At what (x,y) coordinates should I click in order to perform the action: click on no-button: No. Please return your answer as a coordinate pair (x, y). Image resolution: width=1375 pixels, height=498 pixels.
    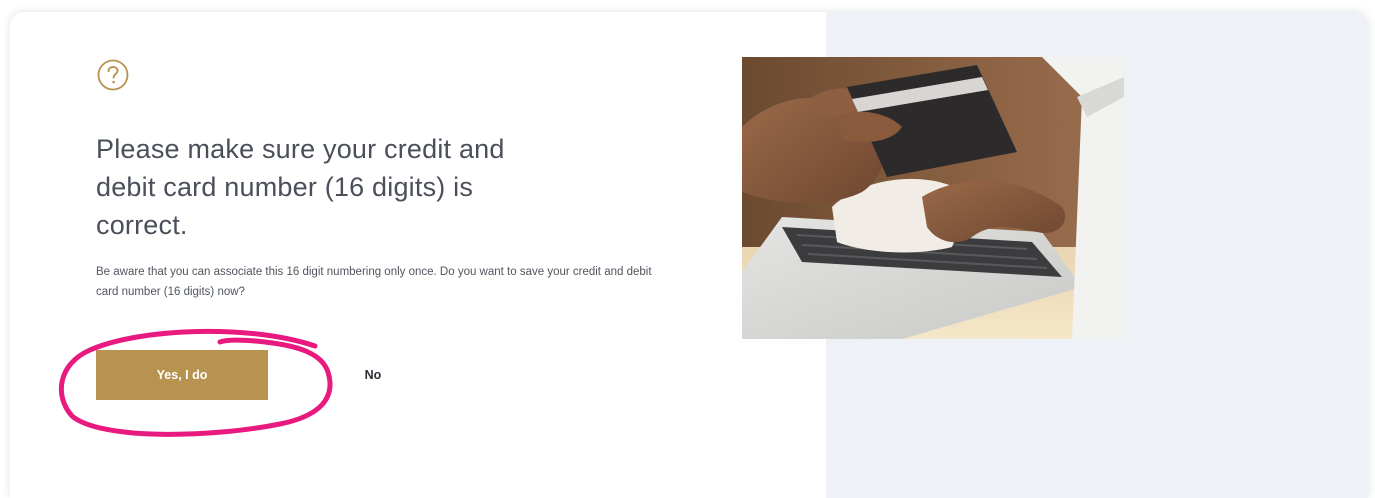
    Looking at the image, I should click on (373, 375).